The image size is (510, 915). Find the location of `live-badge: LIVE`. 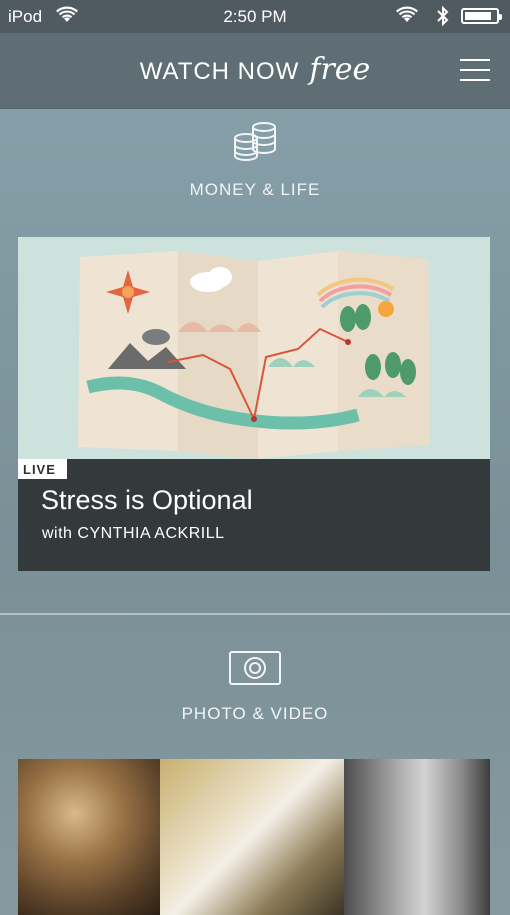

live-badge: LIVE is located at coordinates (42, 469).